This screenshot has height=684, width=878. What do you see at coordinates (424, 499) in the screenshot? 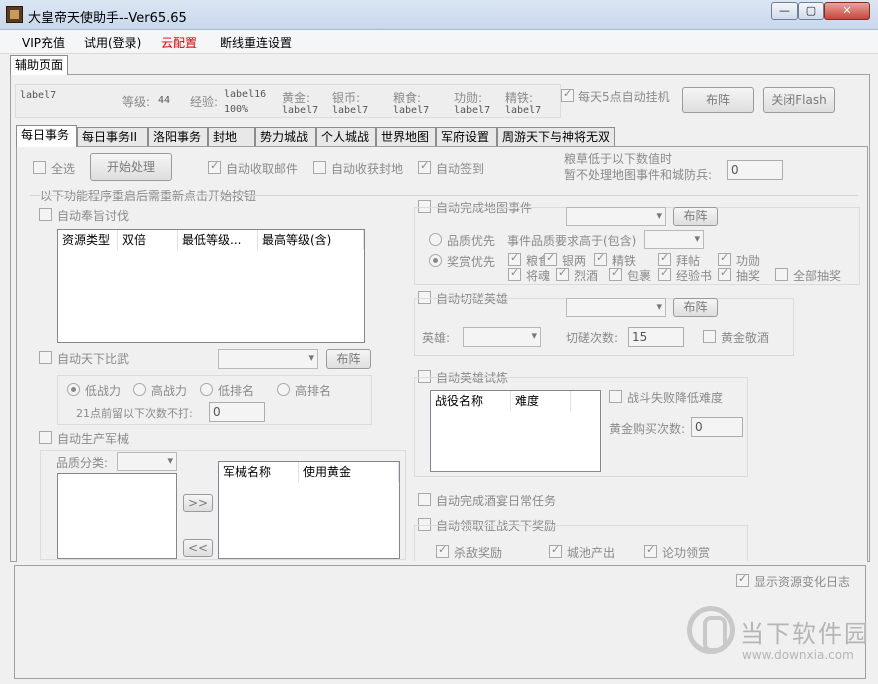
I see `auto-feast-checkbox` at bounding box center [424, 499].